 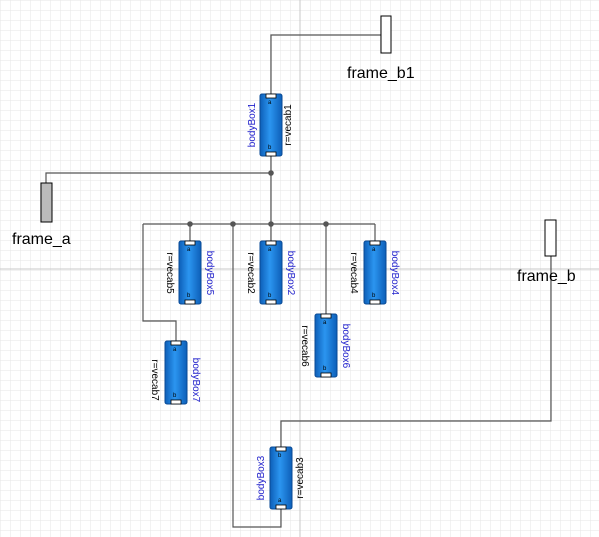 What do you see at coordinates (550, 238) in the screenshot?
I see `frame-b-connector` at bounding box center [550, 238].